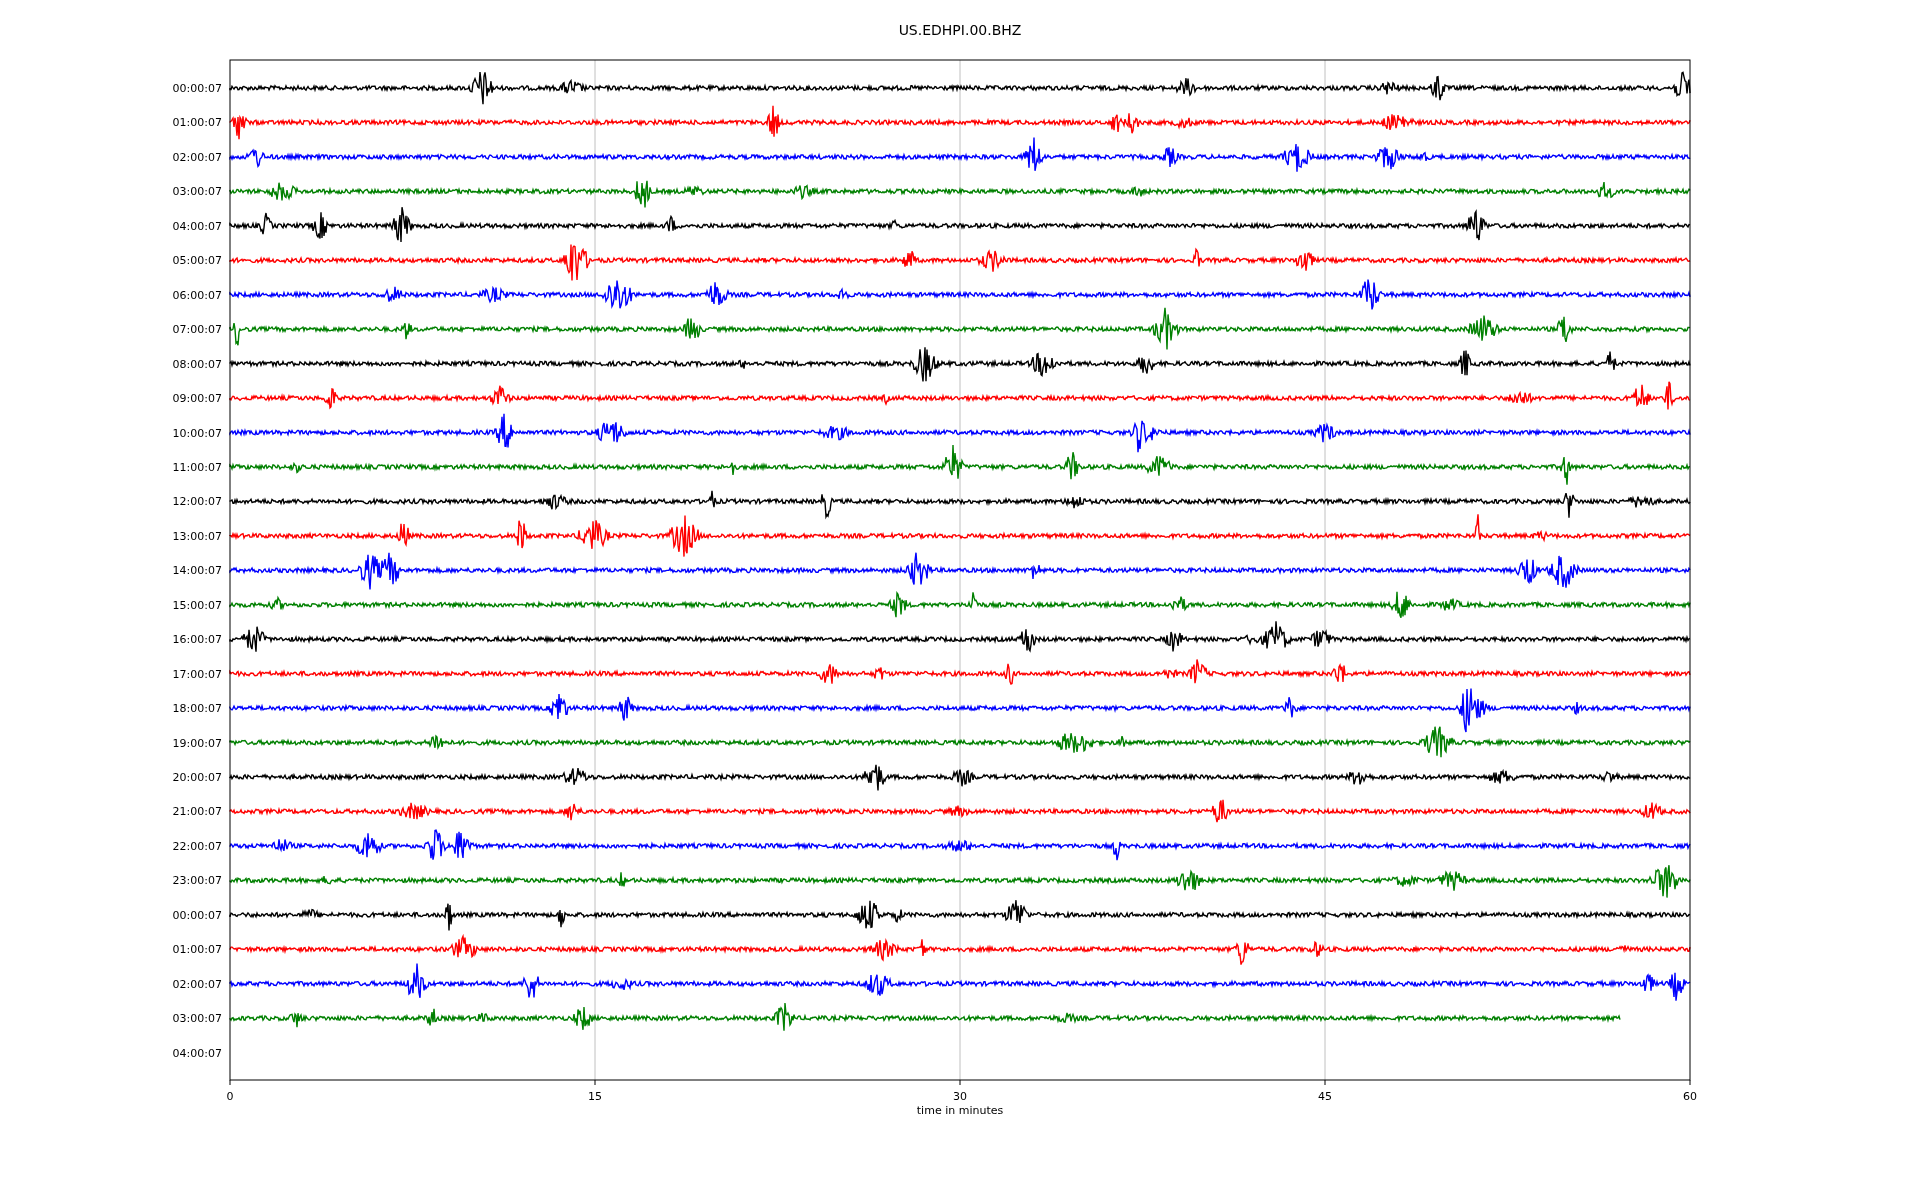  What do you see at coordinates (960, 30) in the screenshot?
I see `chart-title: US.EDHPI.00.BHZ` at bounding box center [960, 30].